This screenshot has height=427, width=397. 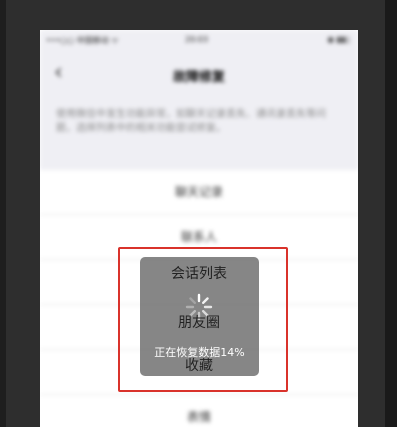 I want to click on carrier-label: •••○○ 中国移动 ᯤ, so click(x=82, y=40).